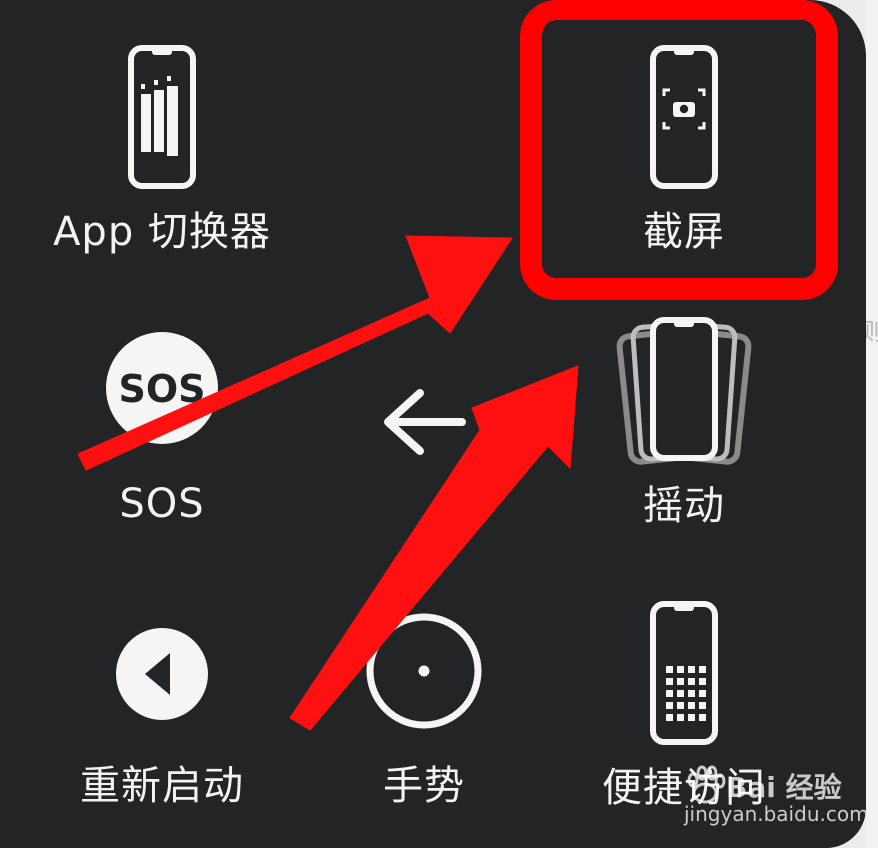 The height and width of the screenshot is (848, 878). I want to click on menu-item-back, so click(424, 424).